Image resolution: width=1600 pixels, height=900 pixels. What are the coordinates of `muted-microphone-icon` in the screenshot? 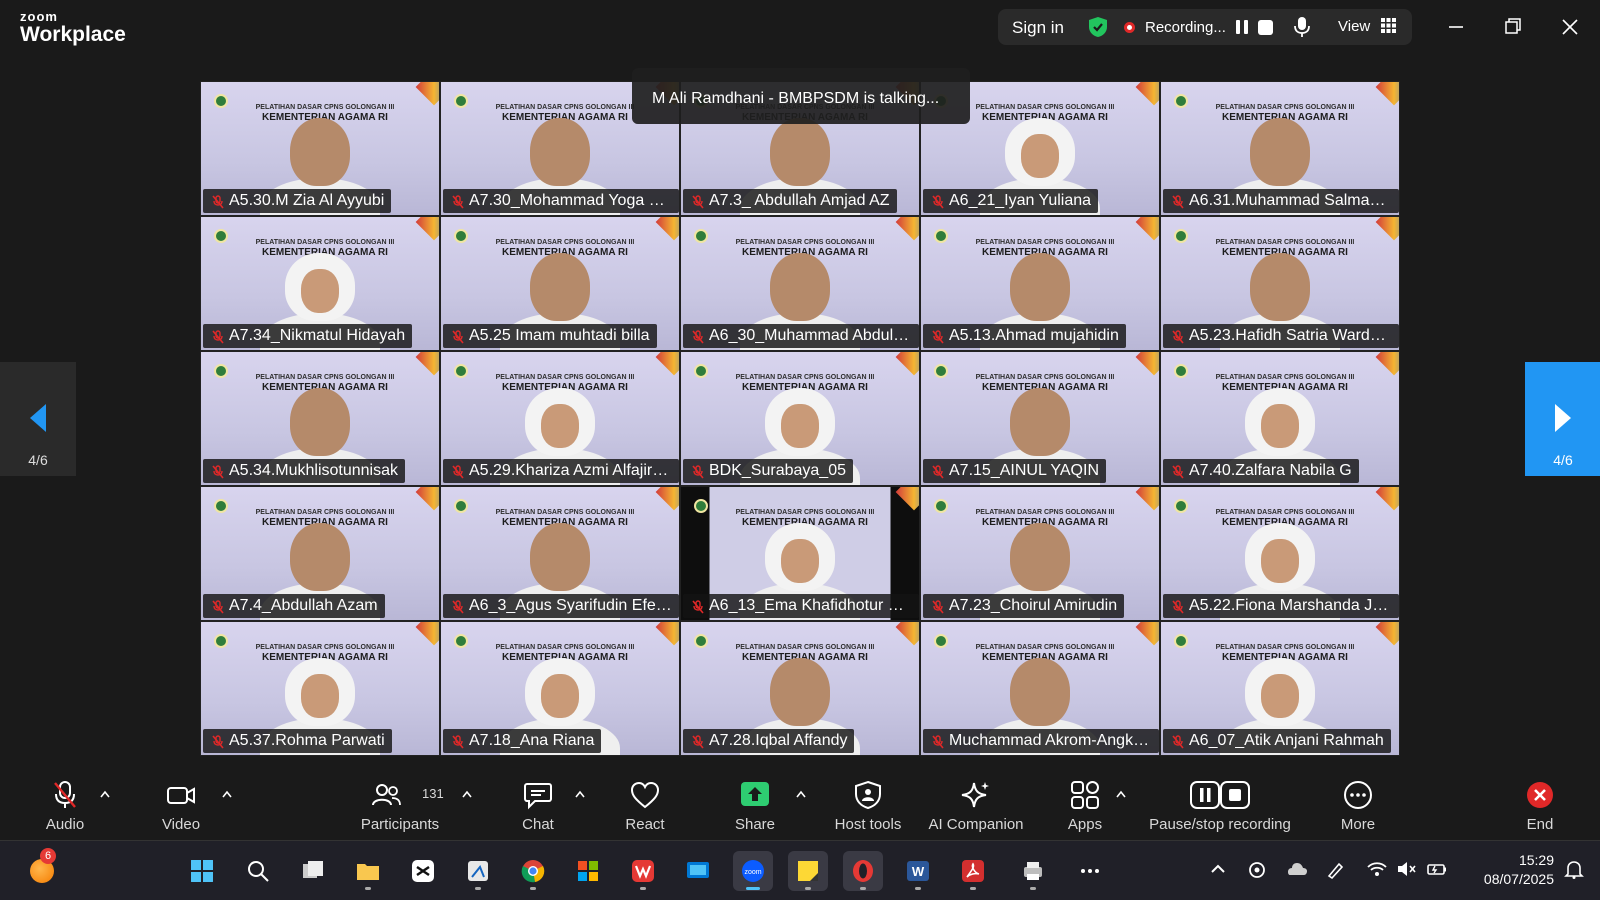 It's located at (938, 607).